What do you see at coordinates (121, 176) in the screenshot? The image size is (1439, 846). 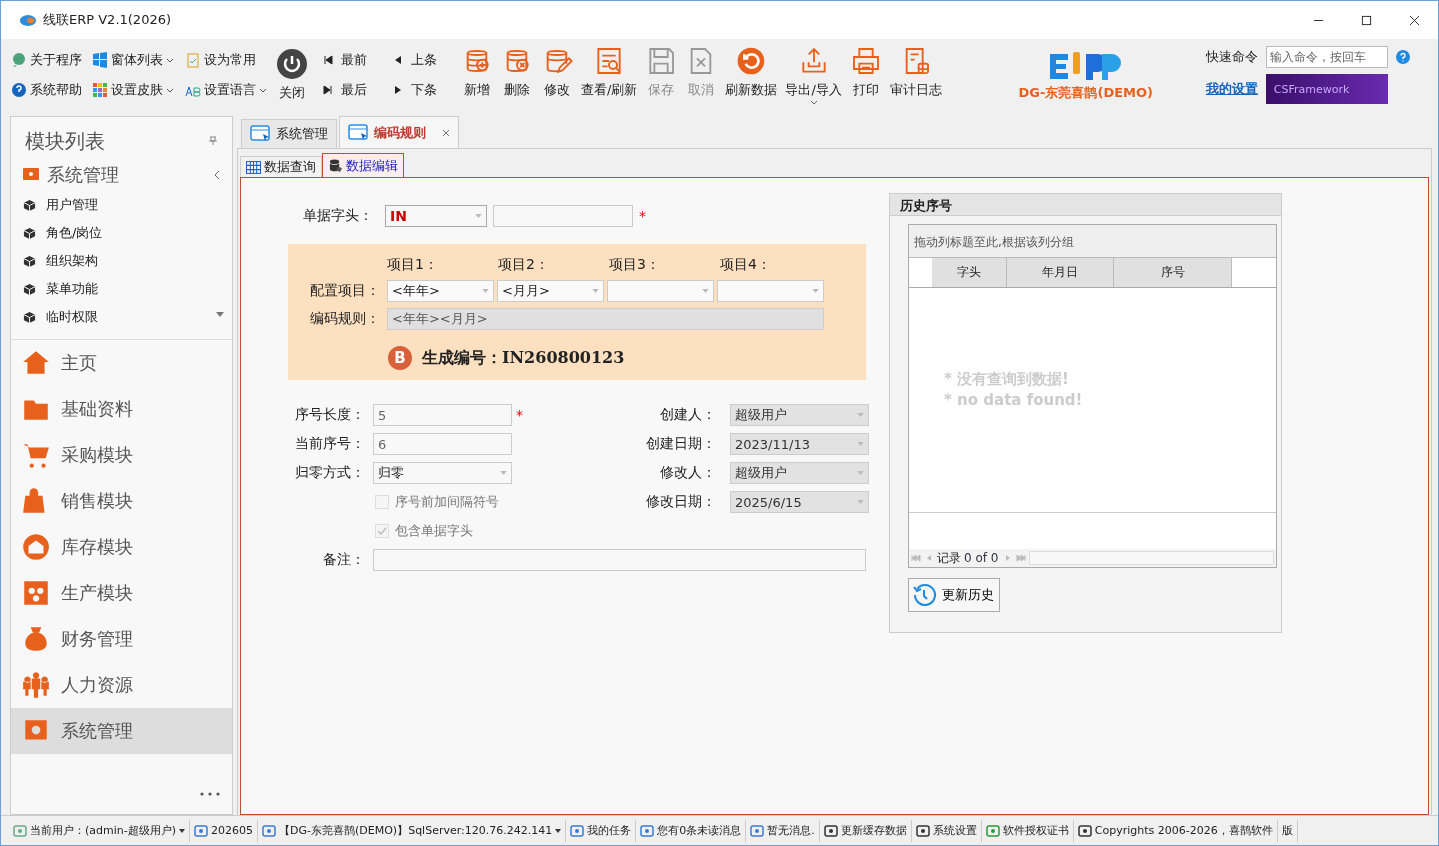 I see `group-header: 系统管理` at bounding box center [121, 176].